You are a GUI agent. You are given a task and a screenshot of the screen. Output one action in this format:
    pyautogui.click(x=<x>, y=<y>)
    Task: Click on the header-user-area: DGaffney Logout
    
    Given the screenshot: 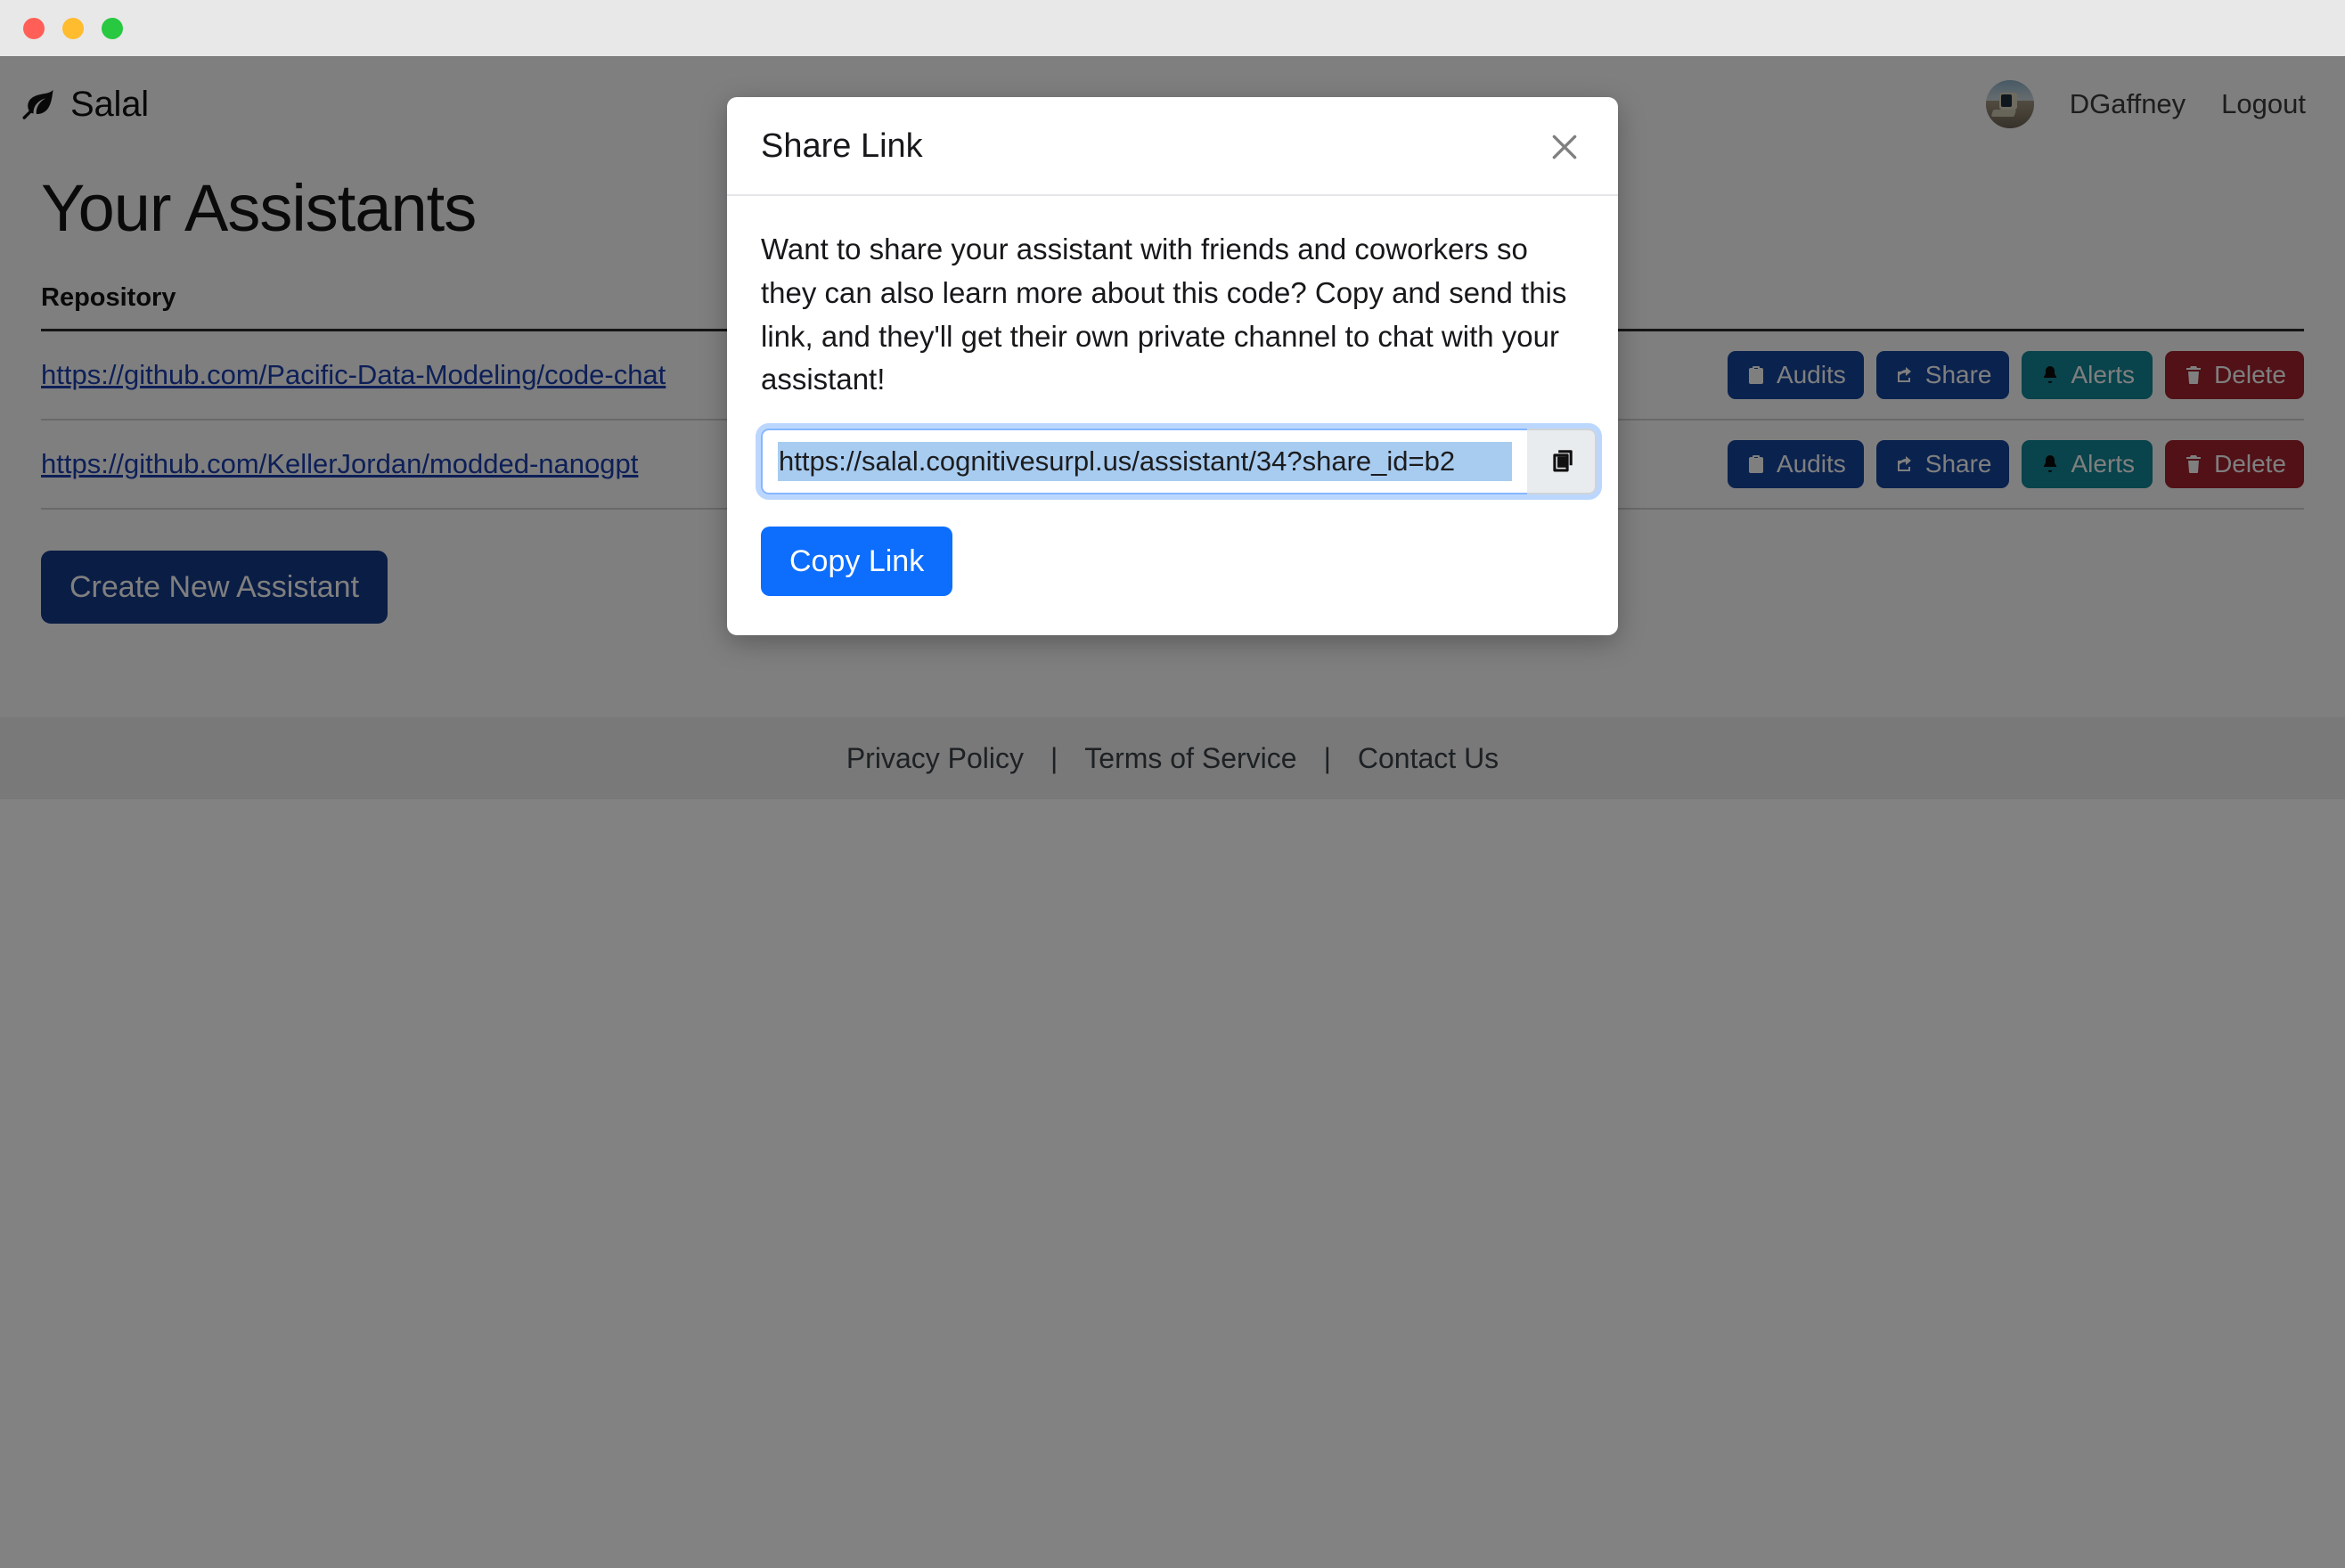 What is the action you would take?
    pyautogui.click(x=2145, y=104)
    